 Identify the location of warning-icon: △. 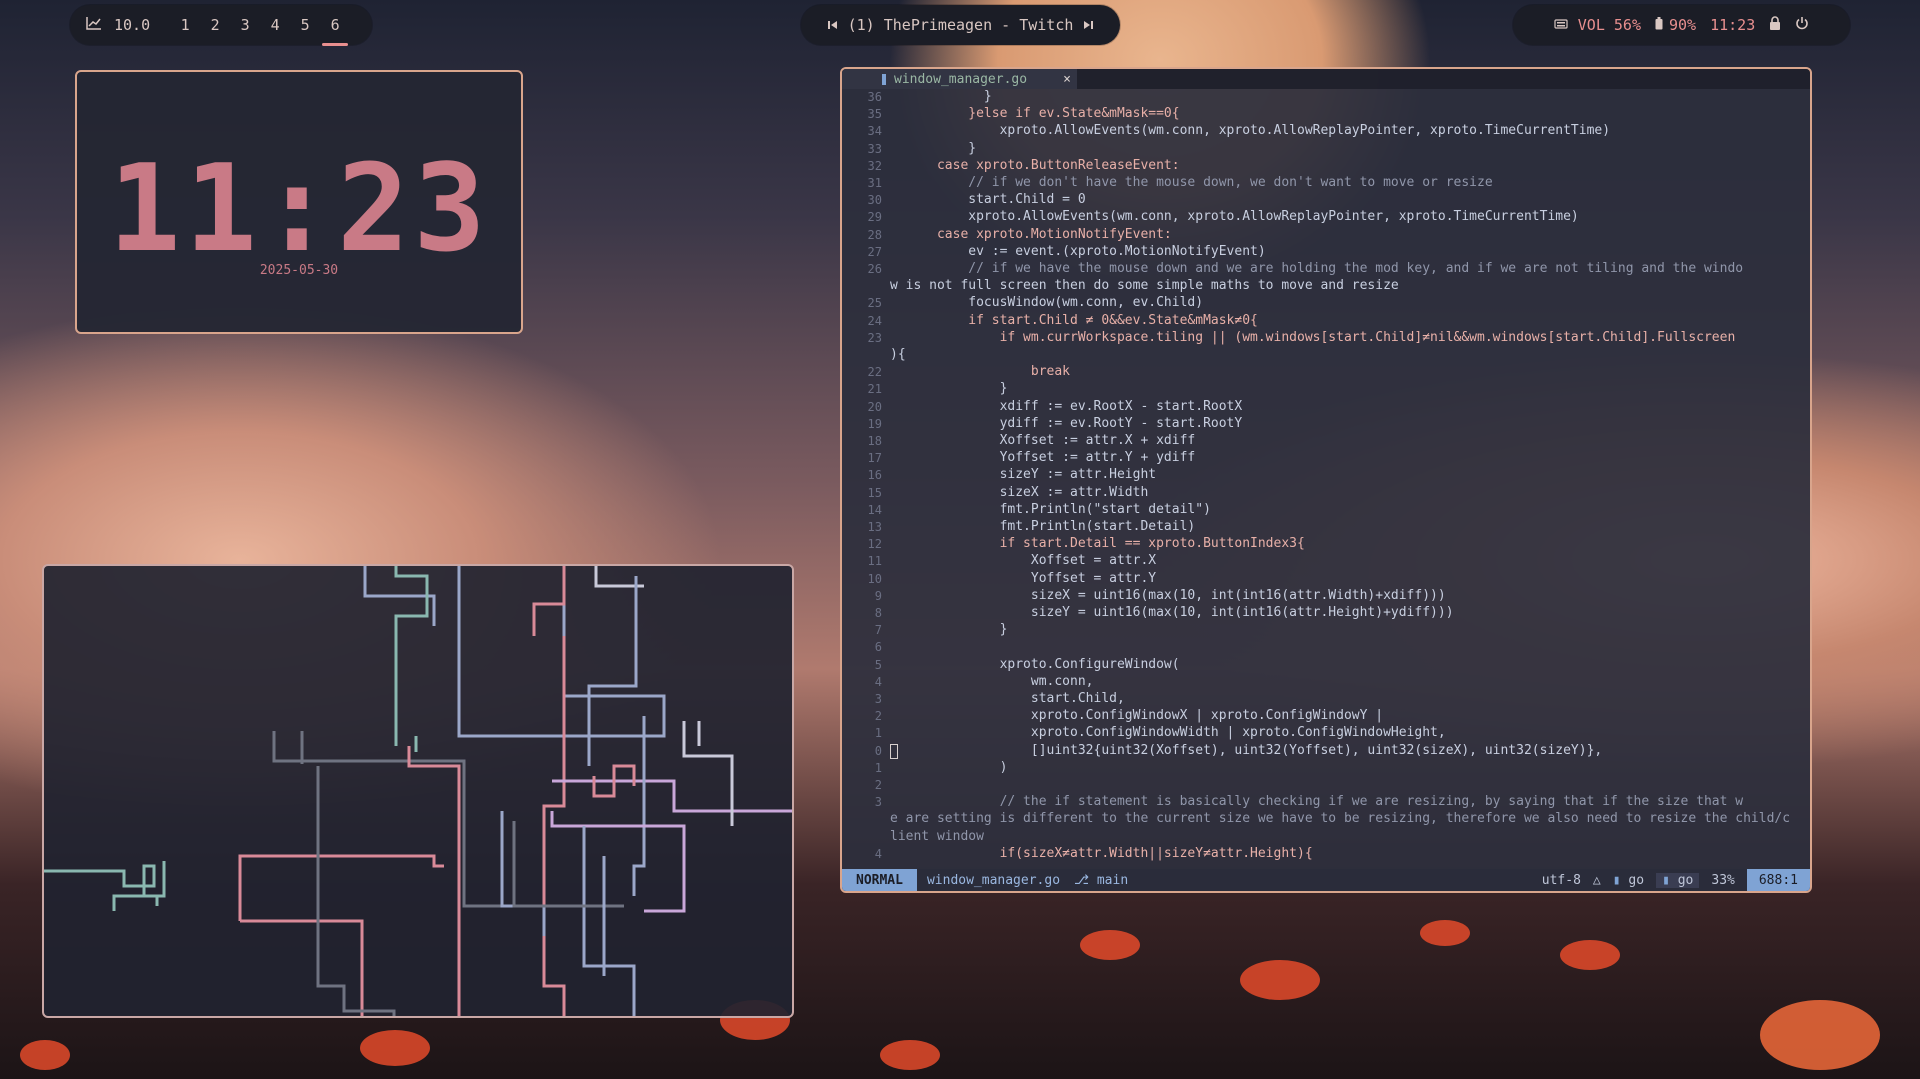
(1596, 880).